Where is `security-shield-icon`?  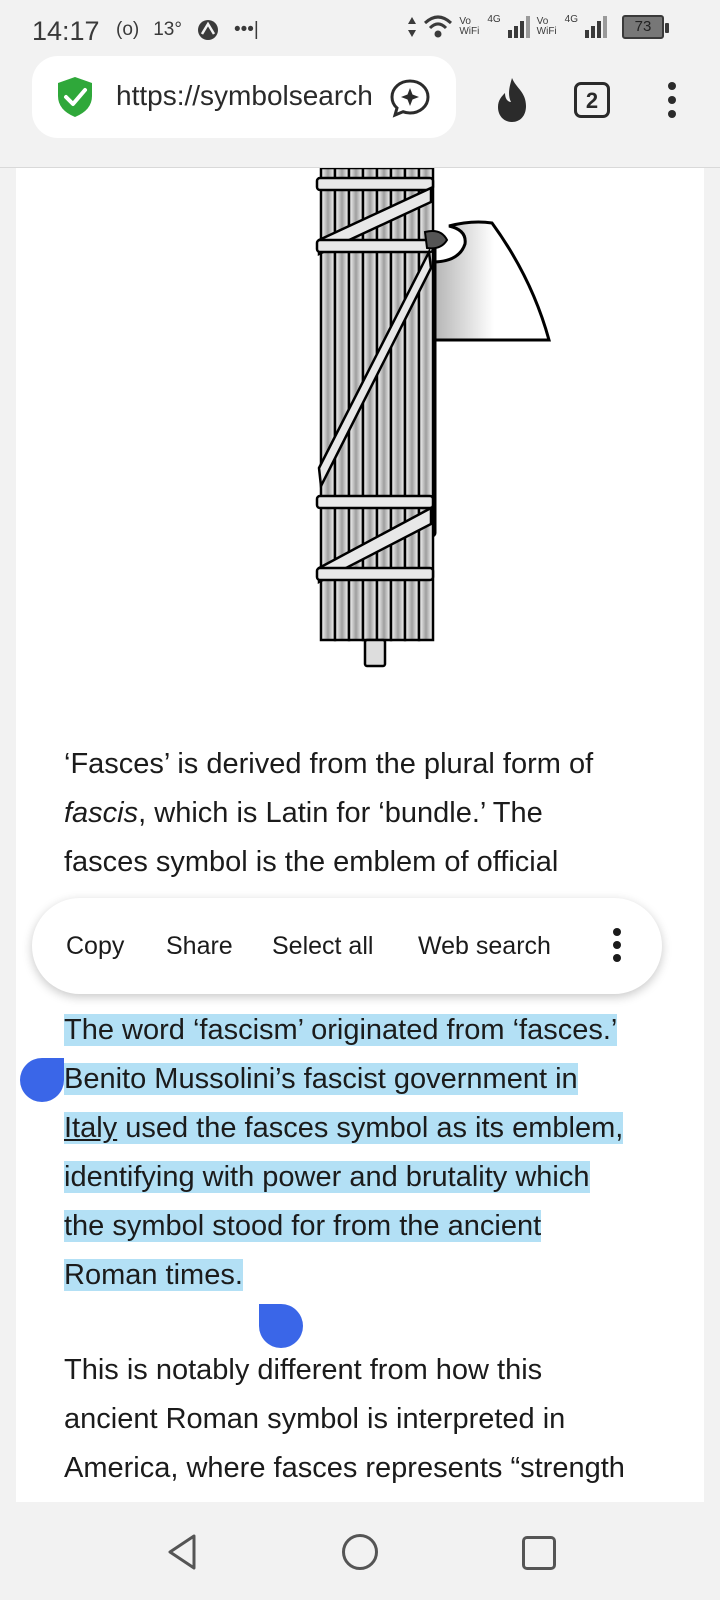
security-shield-icon is located at coordinates (75, 97).